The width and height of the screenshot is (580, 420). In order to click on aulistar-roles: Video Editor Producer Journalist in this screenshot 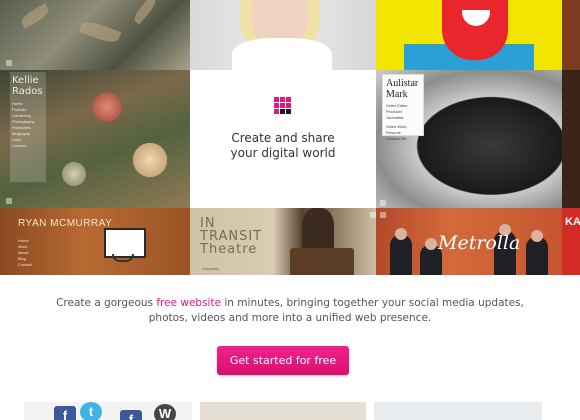, I will do `click(403, 110)`.